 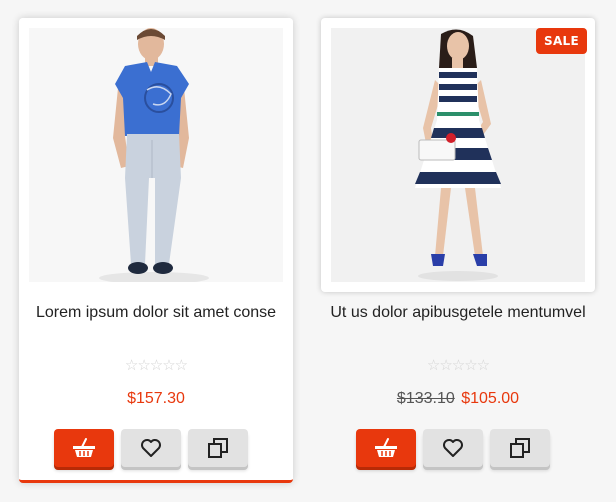 What do you see at coordinates (458, 399) in the screenshot?
I see `product-price: $133.10 $105.00` at bounding box center [458, 399].